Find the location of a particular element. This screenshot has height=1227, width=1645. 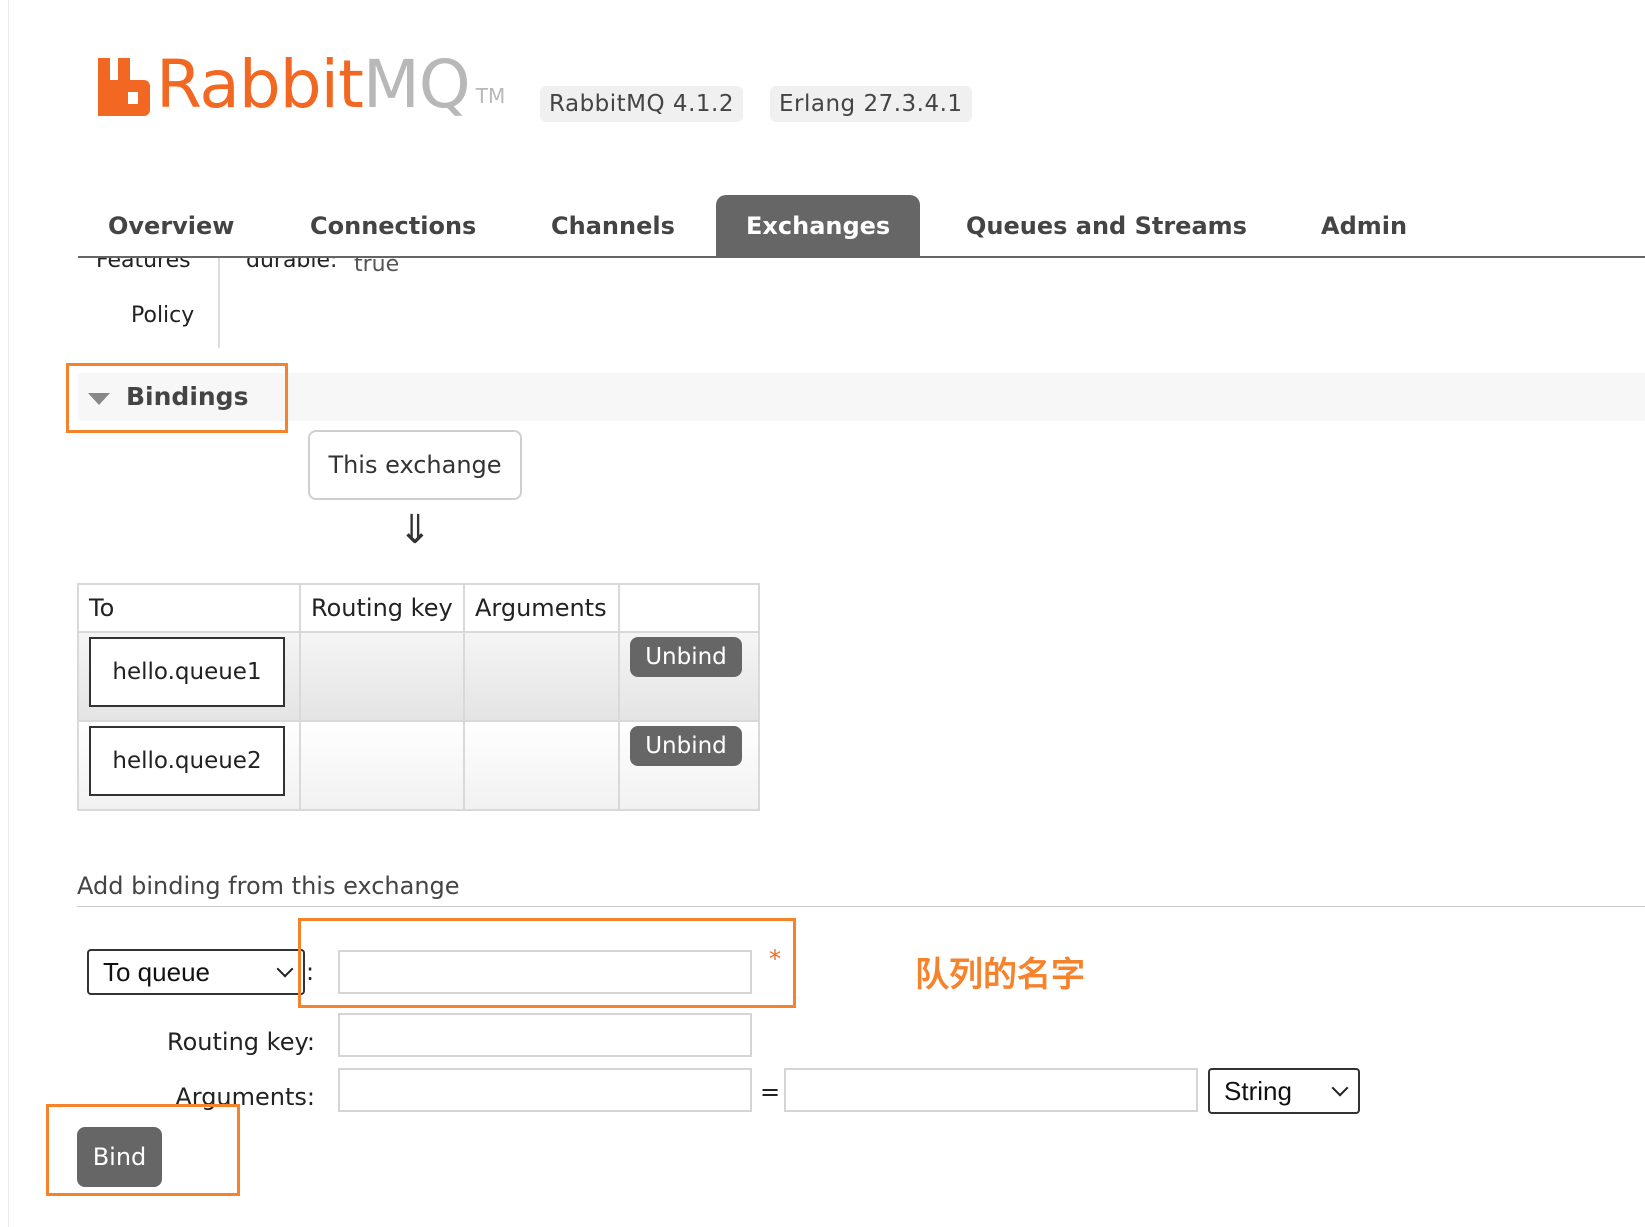

argument-key-input is located at coordinates (545, 1090).